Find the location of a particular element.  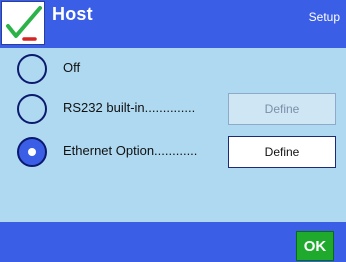

option-ethernet: Ethernet Option............ Define is located at coordinates (173, 152).